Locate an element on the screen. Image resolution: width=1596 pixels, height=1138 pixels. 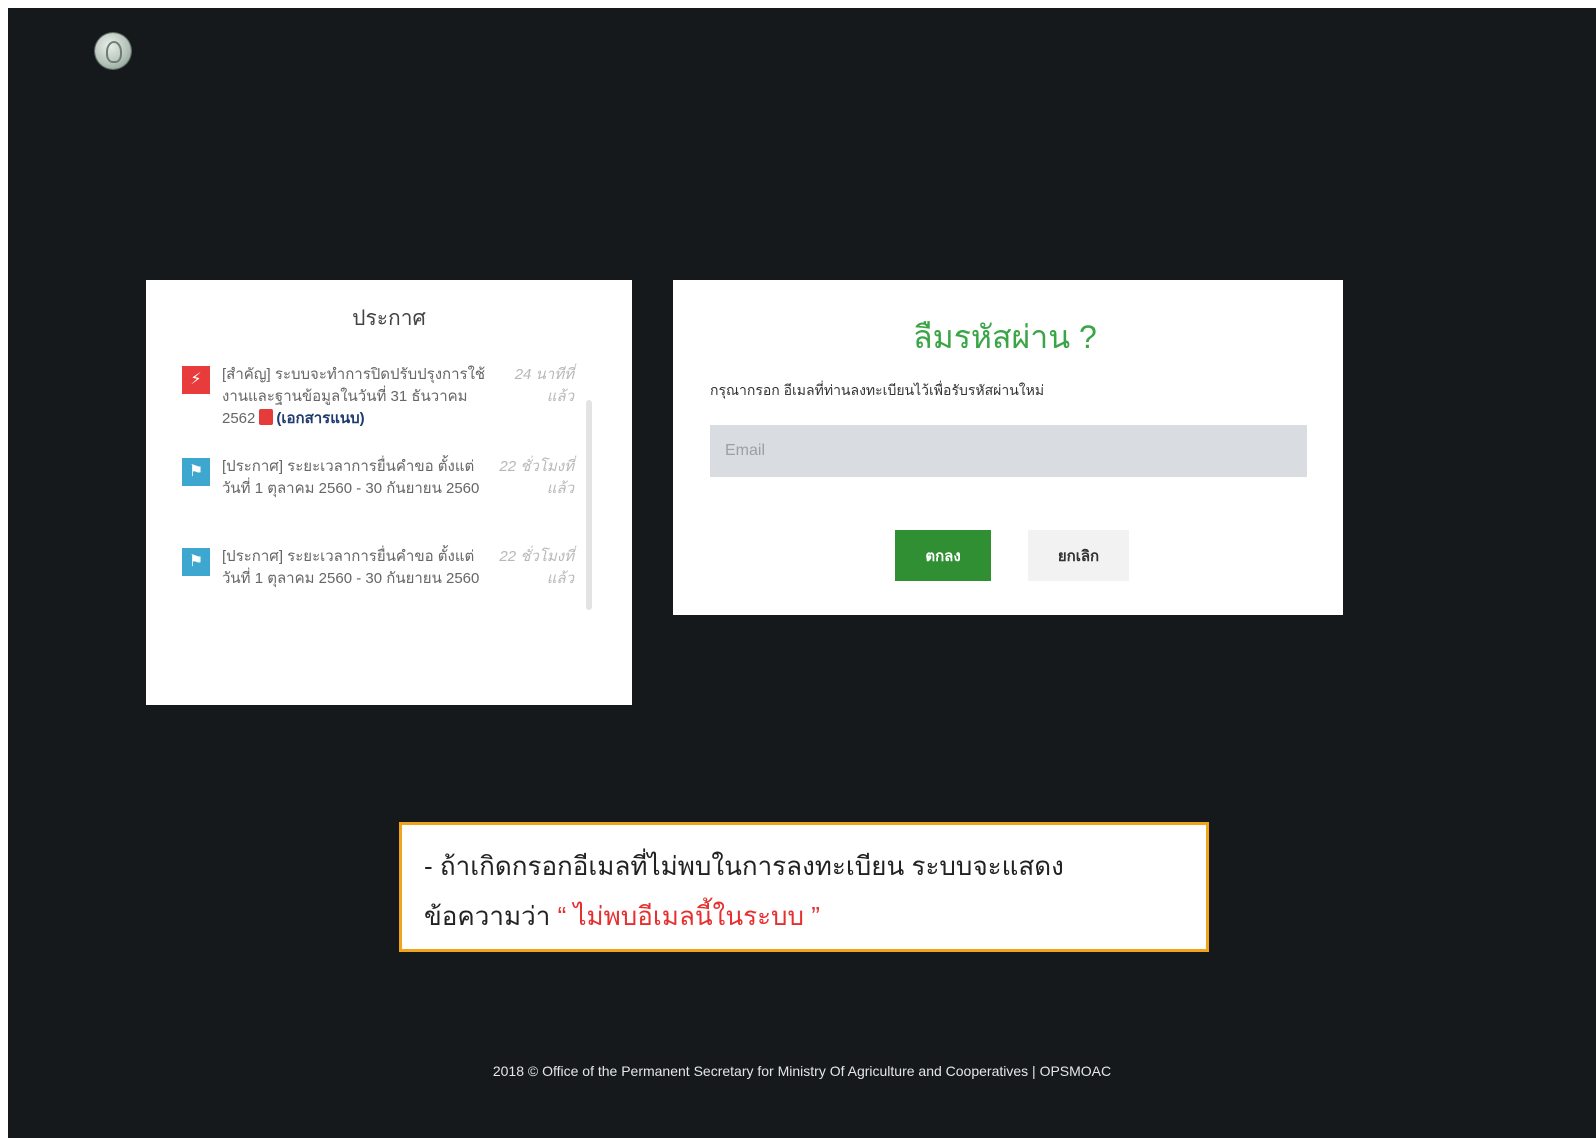
email-field is located at coordinates (1008, 451).